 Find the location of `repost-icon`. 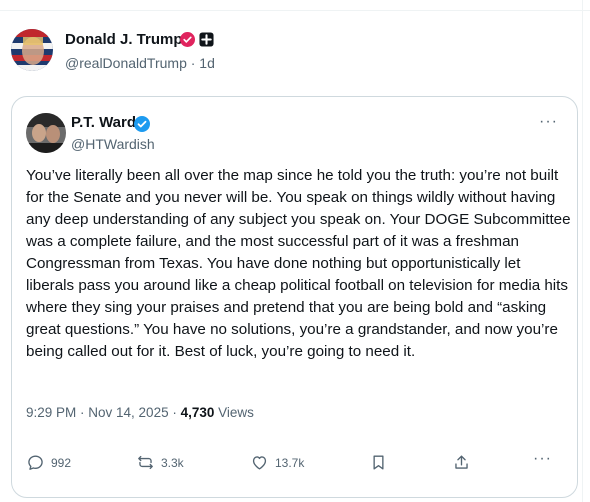

repost-icon is located at coordinates (145, 462).